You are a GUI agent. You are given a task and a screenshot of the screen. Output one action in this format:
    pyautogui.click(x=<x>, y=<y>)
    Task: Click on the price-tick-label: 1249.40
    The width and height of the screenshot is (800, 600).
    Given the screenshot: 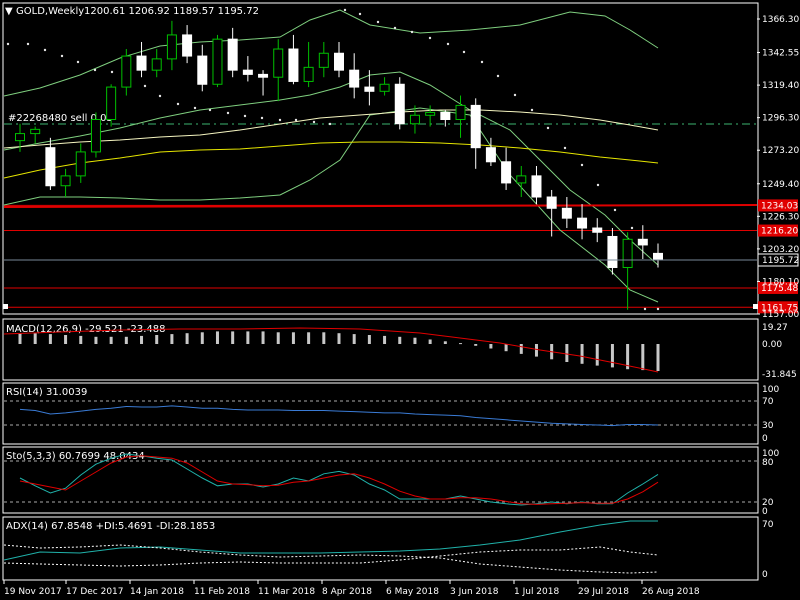 What is the action you would take?
    pyautogui.click(x=780, y=185)
    